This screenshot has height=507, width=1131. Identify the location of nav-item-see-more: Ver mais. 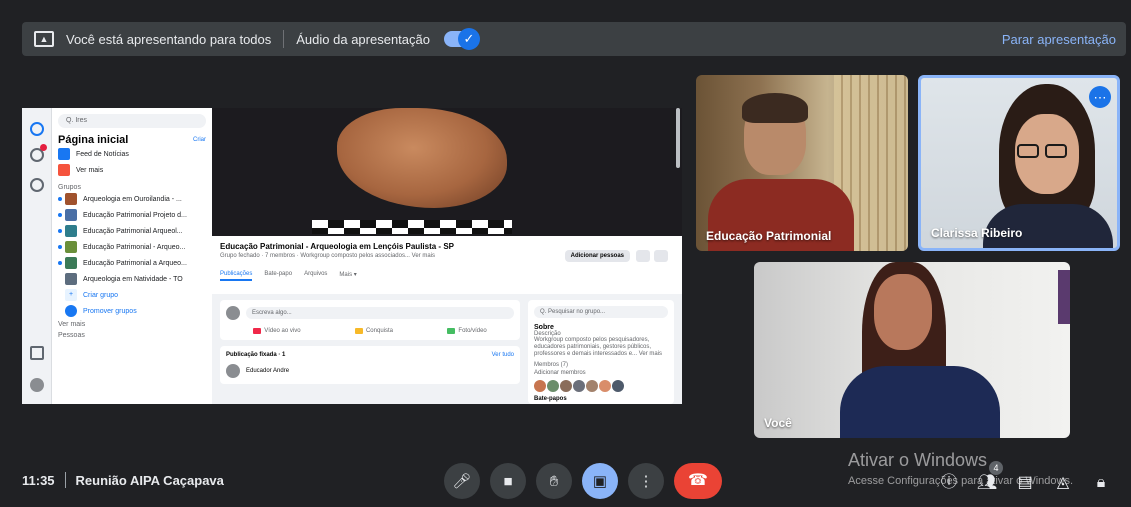
(132, 170).